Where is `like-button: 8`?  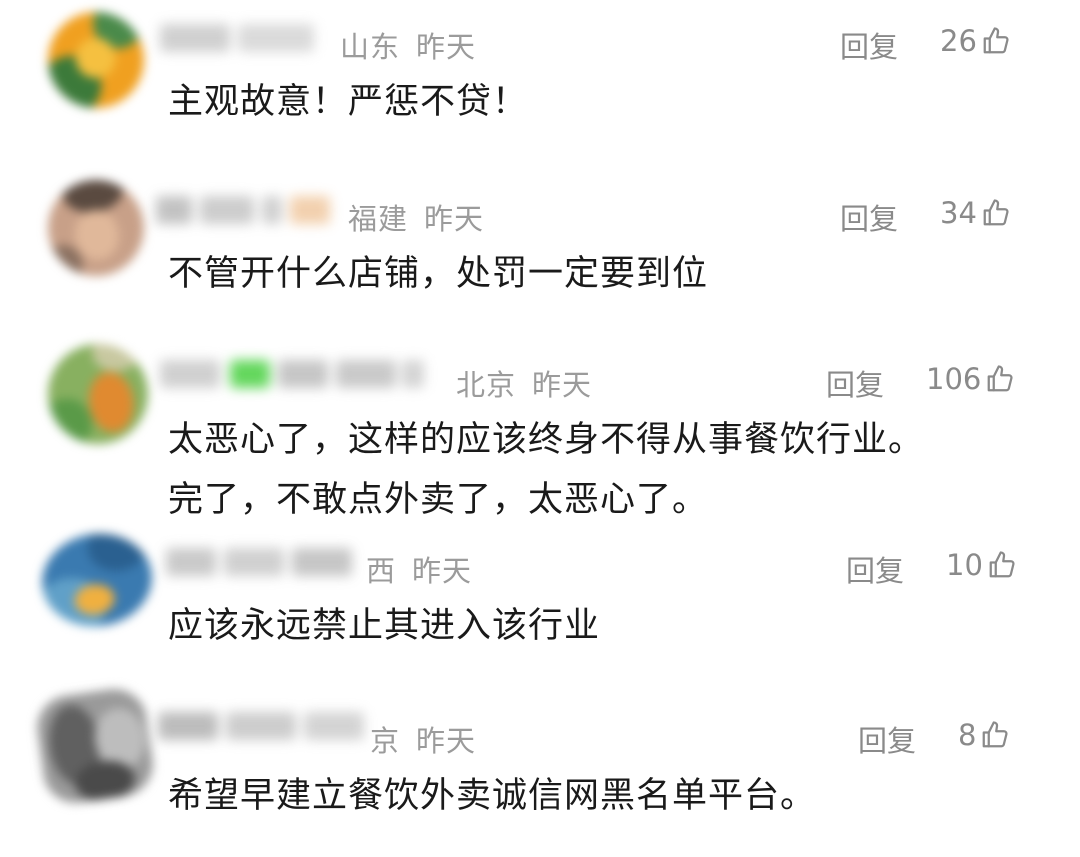
like-button: 8 is located at coordinates (984, 735).